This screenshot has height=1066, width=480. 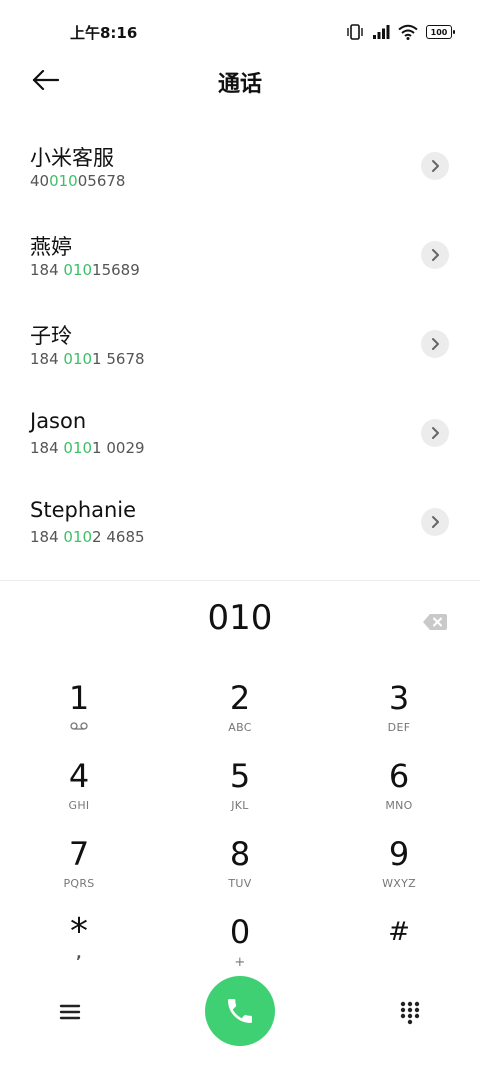 What do you see at coordinates (104, 33) in the screenshot?
I see `status-time: 上午8:16` at bounding box center [104, 33].